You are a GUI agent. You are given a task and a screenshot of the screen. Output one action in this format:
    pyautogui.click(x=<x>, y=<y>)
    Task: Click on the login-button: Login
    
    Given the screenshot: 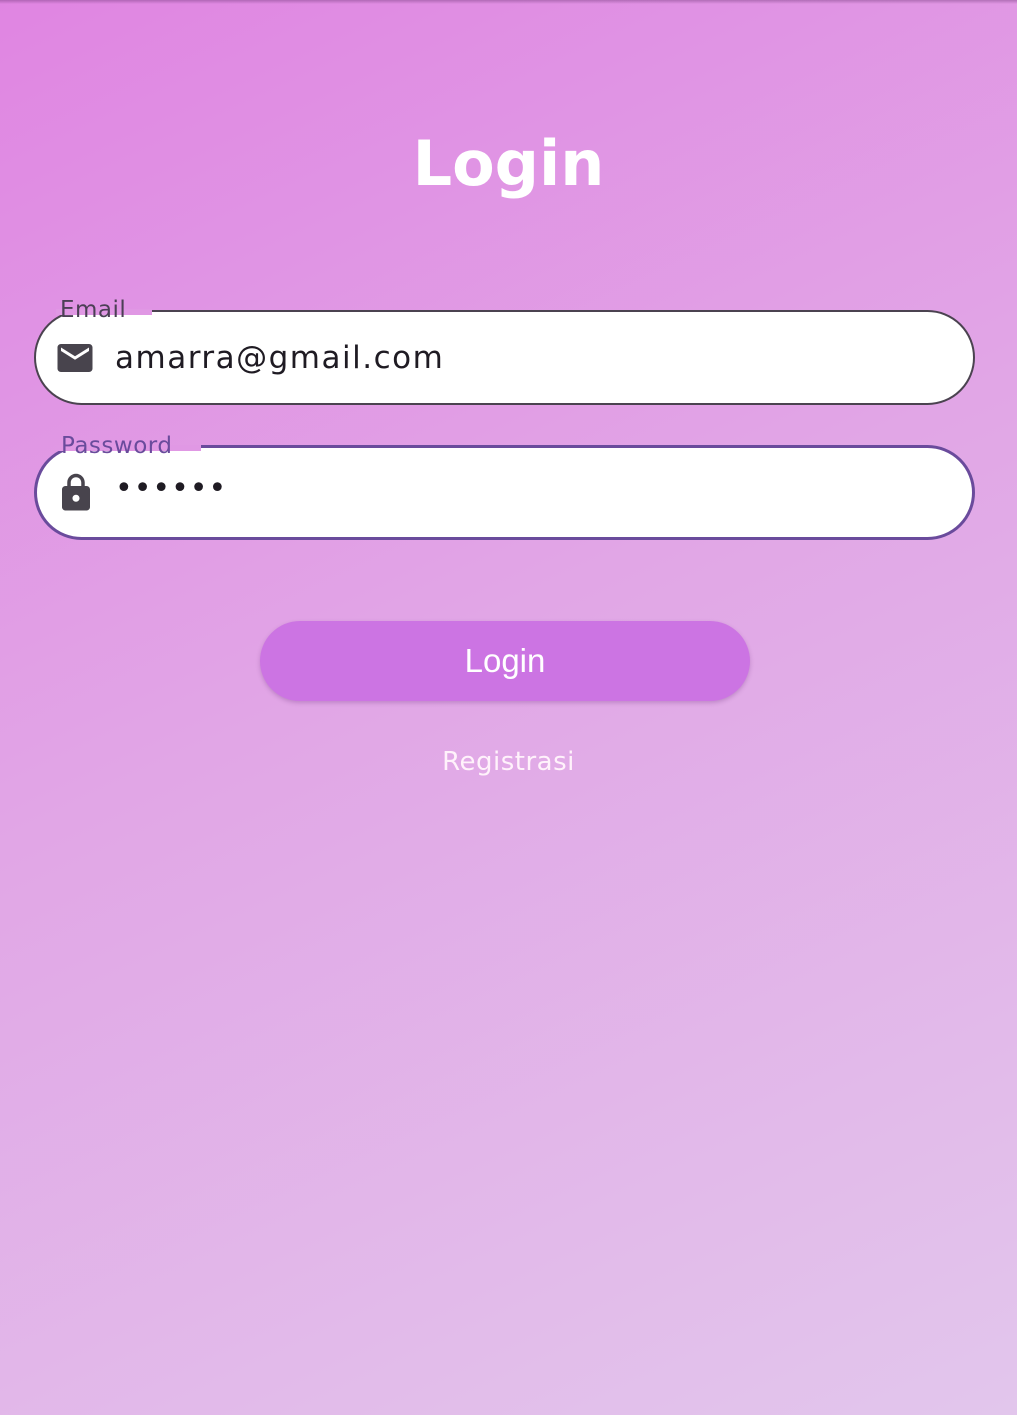 What is the action you would take?
    pyautogui.click(x=505, y=661)
    